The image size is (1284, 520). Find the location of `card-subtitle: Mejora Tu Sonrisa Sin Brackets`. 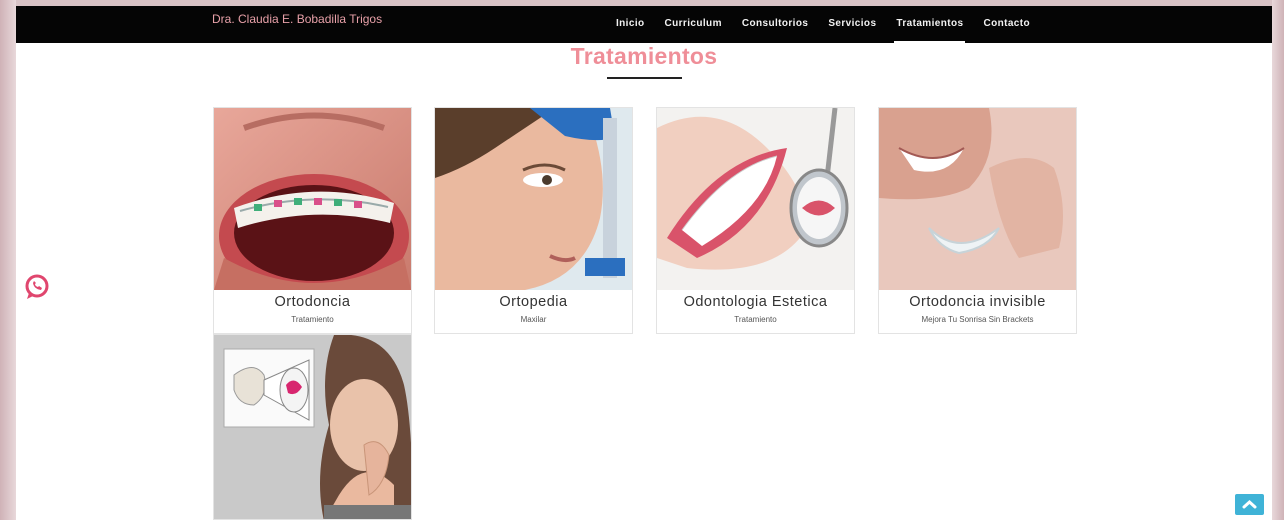

card-subtitle: Mejora Tu Sonrisa Sin Brackets is located at coordinates (977, 319).